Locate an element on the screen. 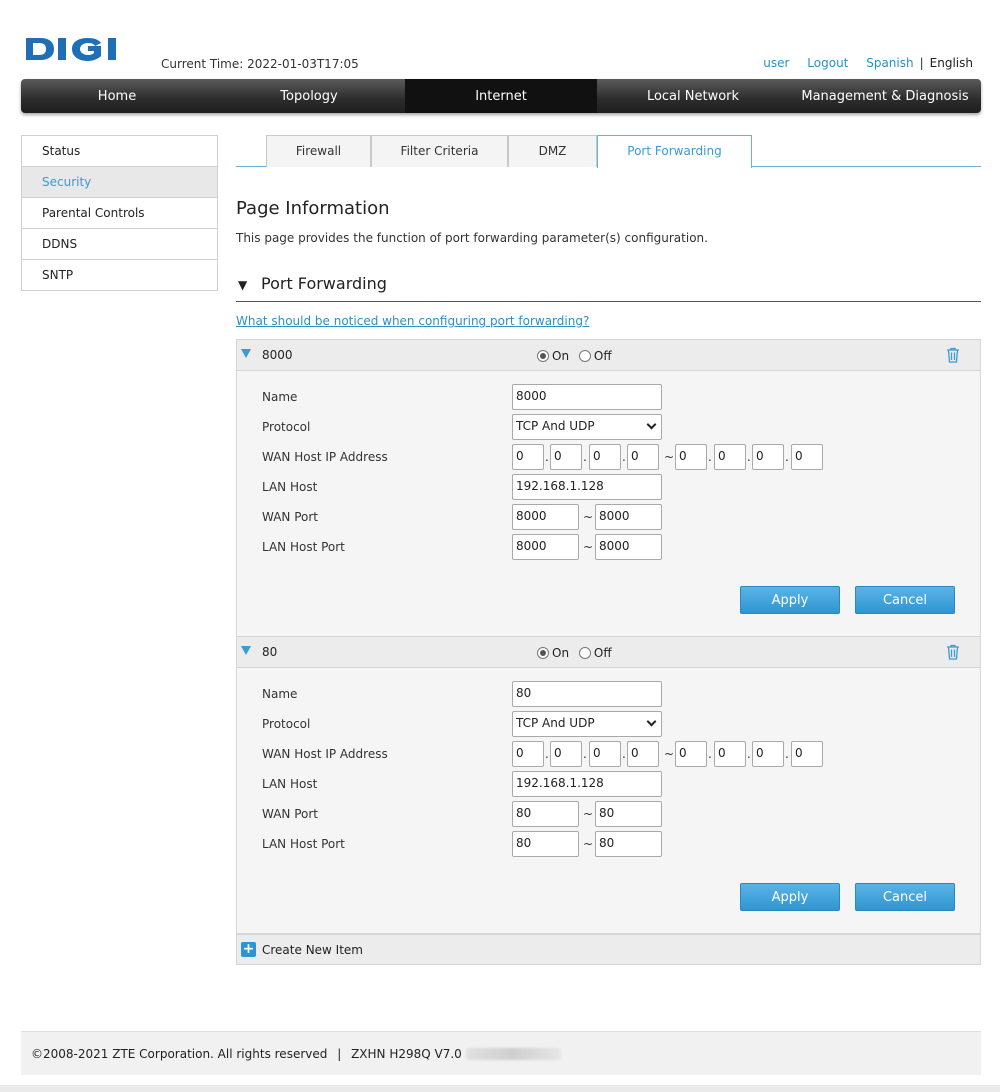 The height and width of the screenshot is (1092, 1000). rule-enable-toggle: On Off is located at coordinates (577, 653).